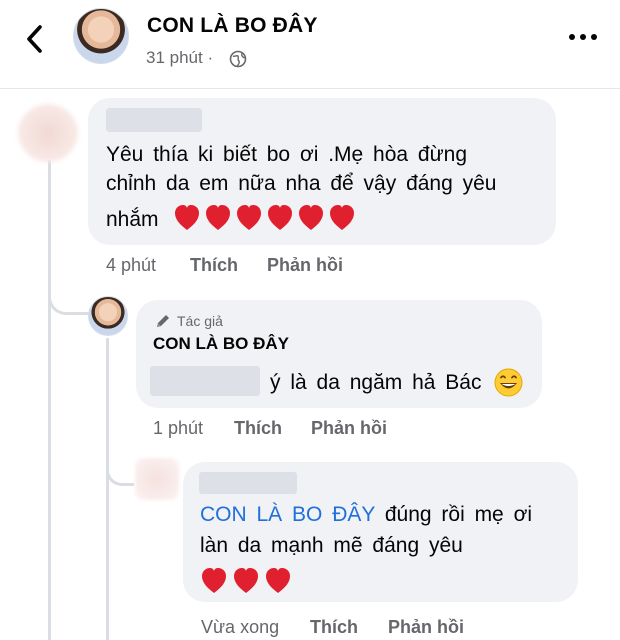  Describe the element at coordinates (108, 316) in the screenshot. I see `author-avatar` at that location.